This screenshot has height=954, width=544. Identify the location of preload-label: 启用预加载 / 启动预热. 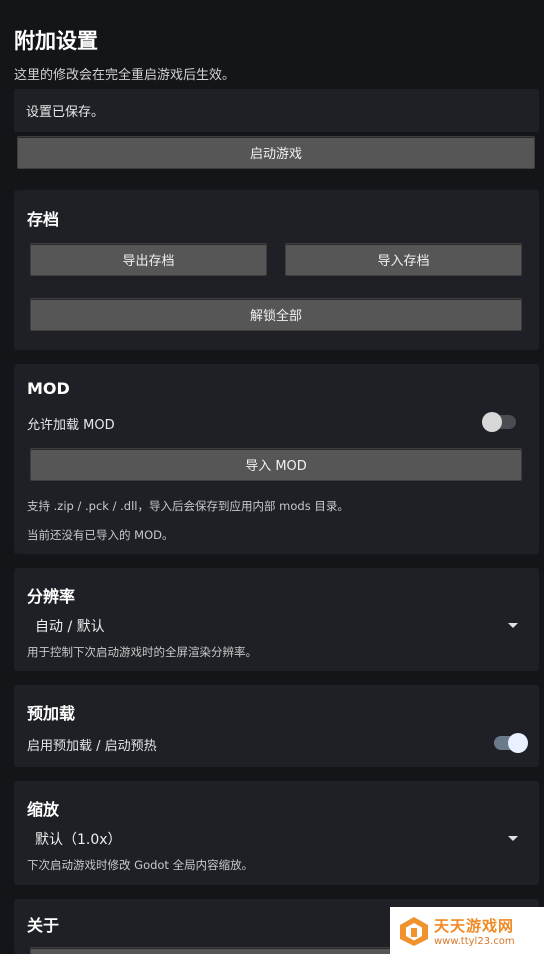
(92, 746).